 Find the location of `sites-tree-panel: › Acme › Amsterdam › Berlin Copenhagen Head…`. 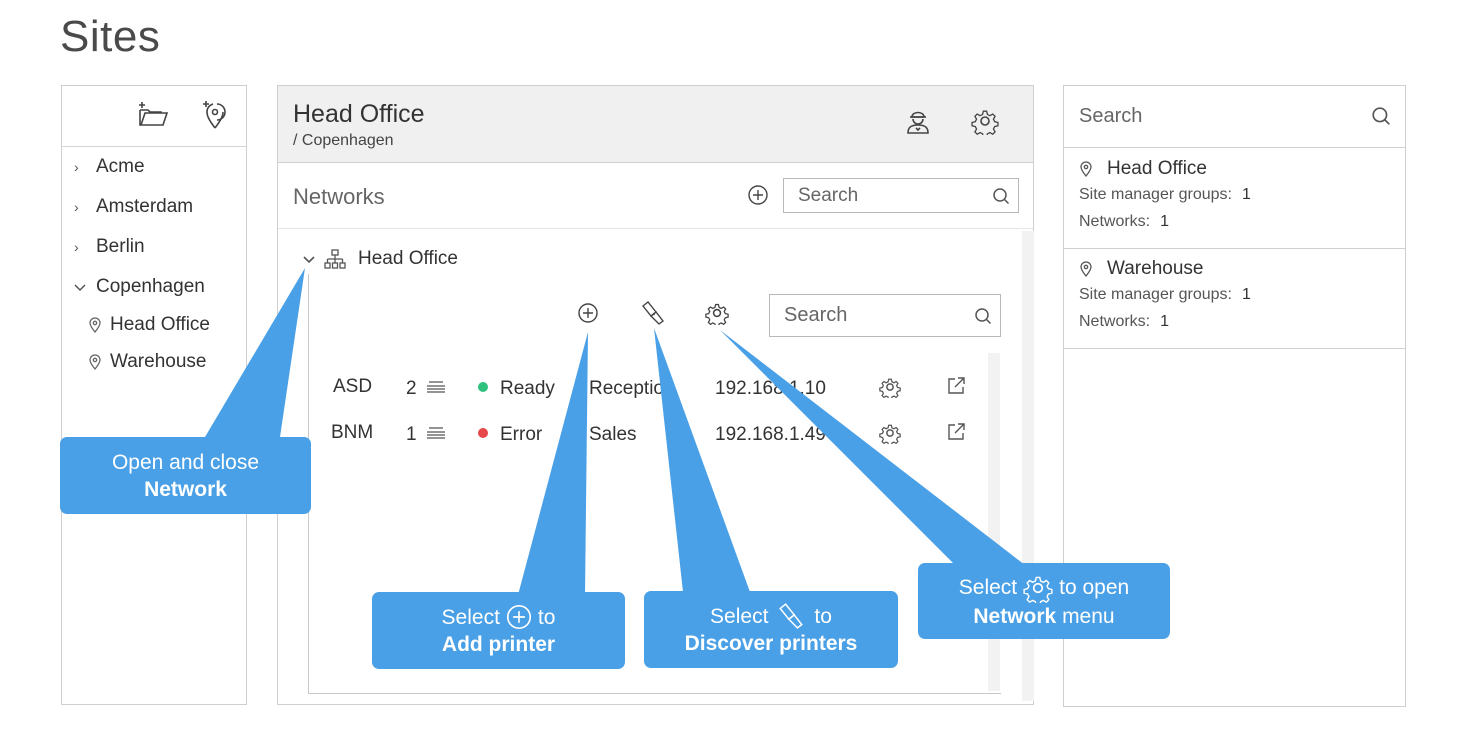

sites-tree-panel: › Acme › Amsterdam › Berlin Copenhagen Head… is located at coordinates (154, 395).